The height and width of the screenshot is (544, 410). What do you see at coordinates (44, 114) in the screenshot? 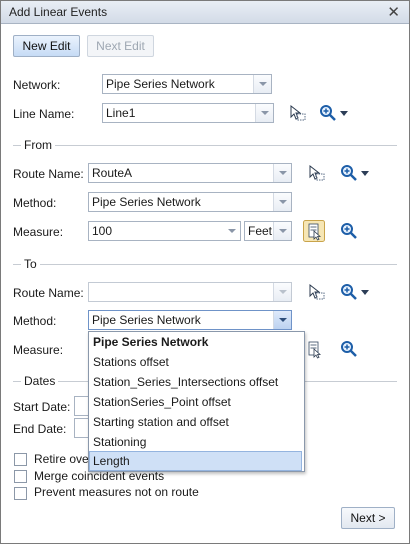
I see `line-name-label: Line Name:` at bounding box center [44, 114].